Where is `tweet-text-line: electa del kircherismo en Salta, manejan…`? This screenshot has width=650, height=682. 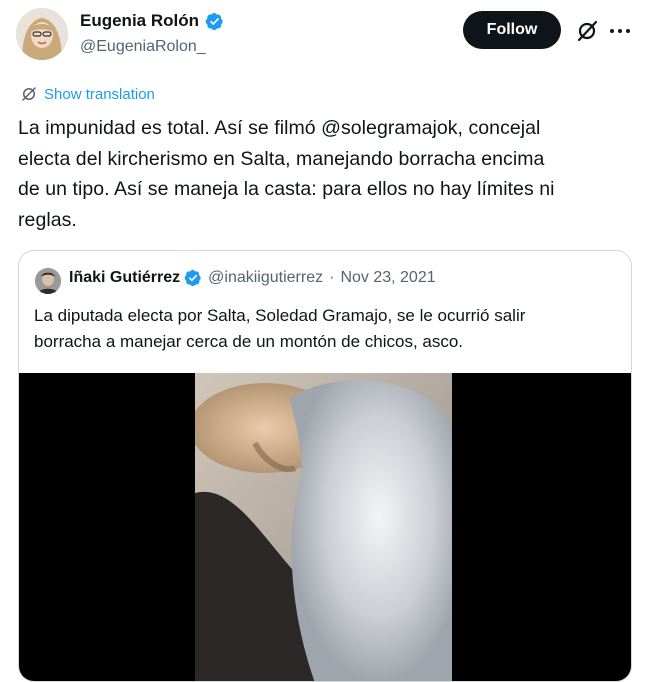 tweet-text-line: electa del kircherismo en Salta, manejan… is located at coordinates (281, 158).